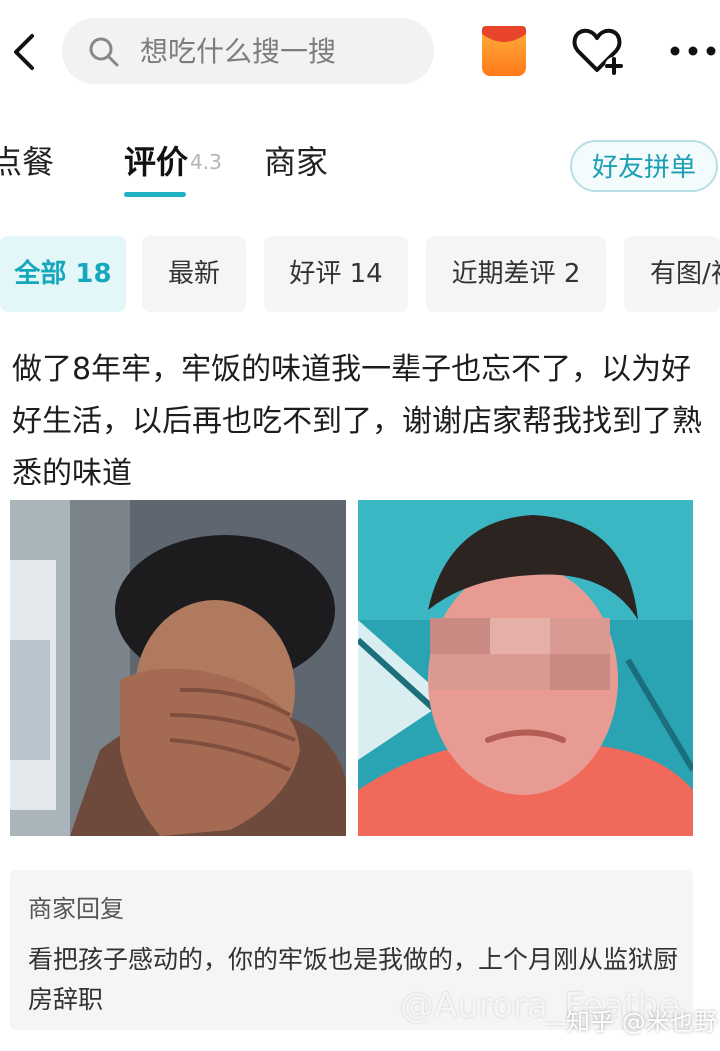  What do you see at coordinates (194, 274) in the screenshot?
I see `filter-chip-latest: 最新` at bounding box center [194, 274].